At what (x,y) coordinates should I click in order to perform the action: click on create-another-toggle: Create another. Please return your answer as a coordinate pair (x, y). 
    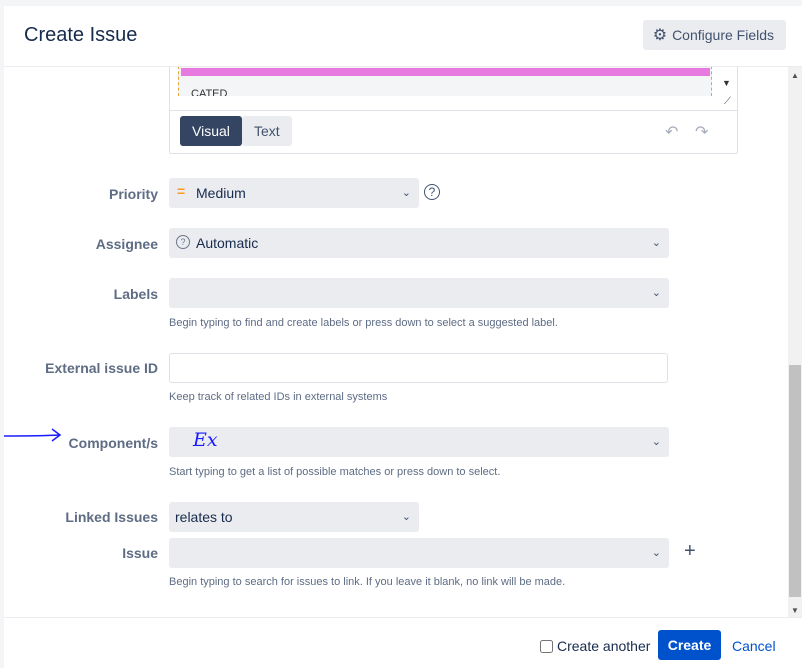
    Looking at the image, I should click on (595, 646).